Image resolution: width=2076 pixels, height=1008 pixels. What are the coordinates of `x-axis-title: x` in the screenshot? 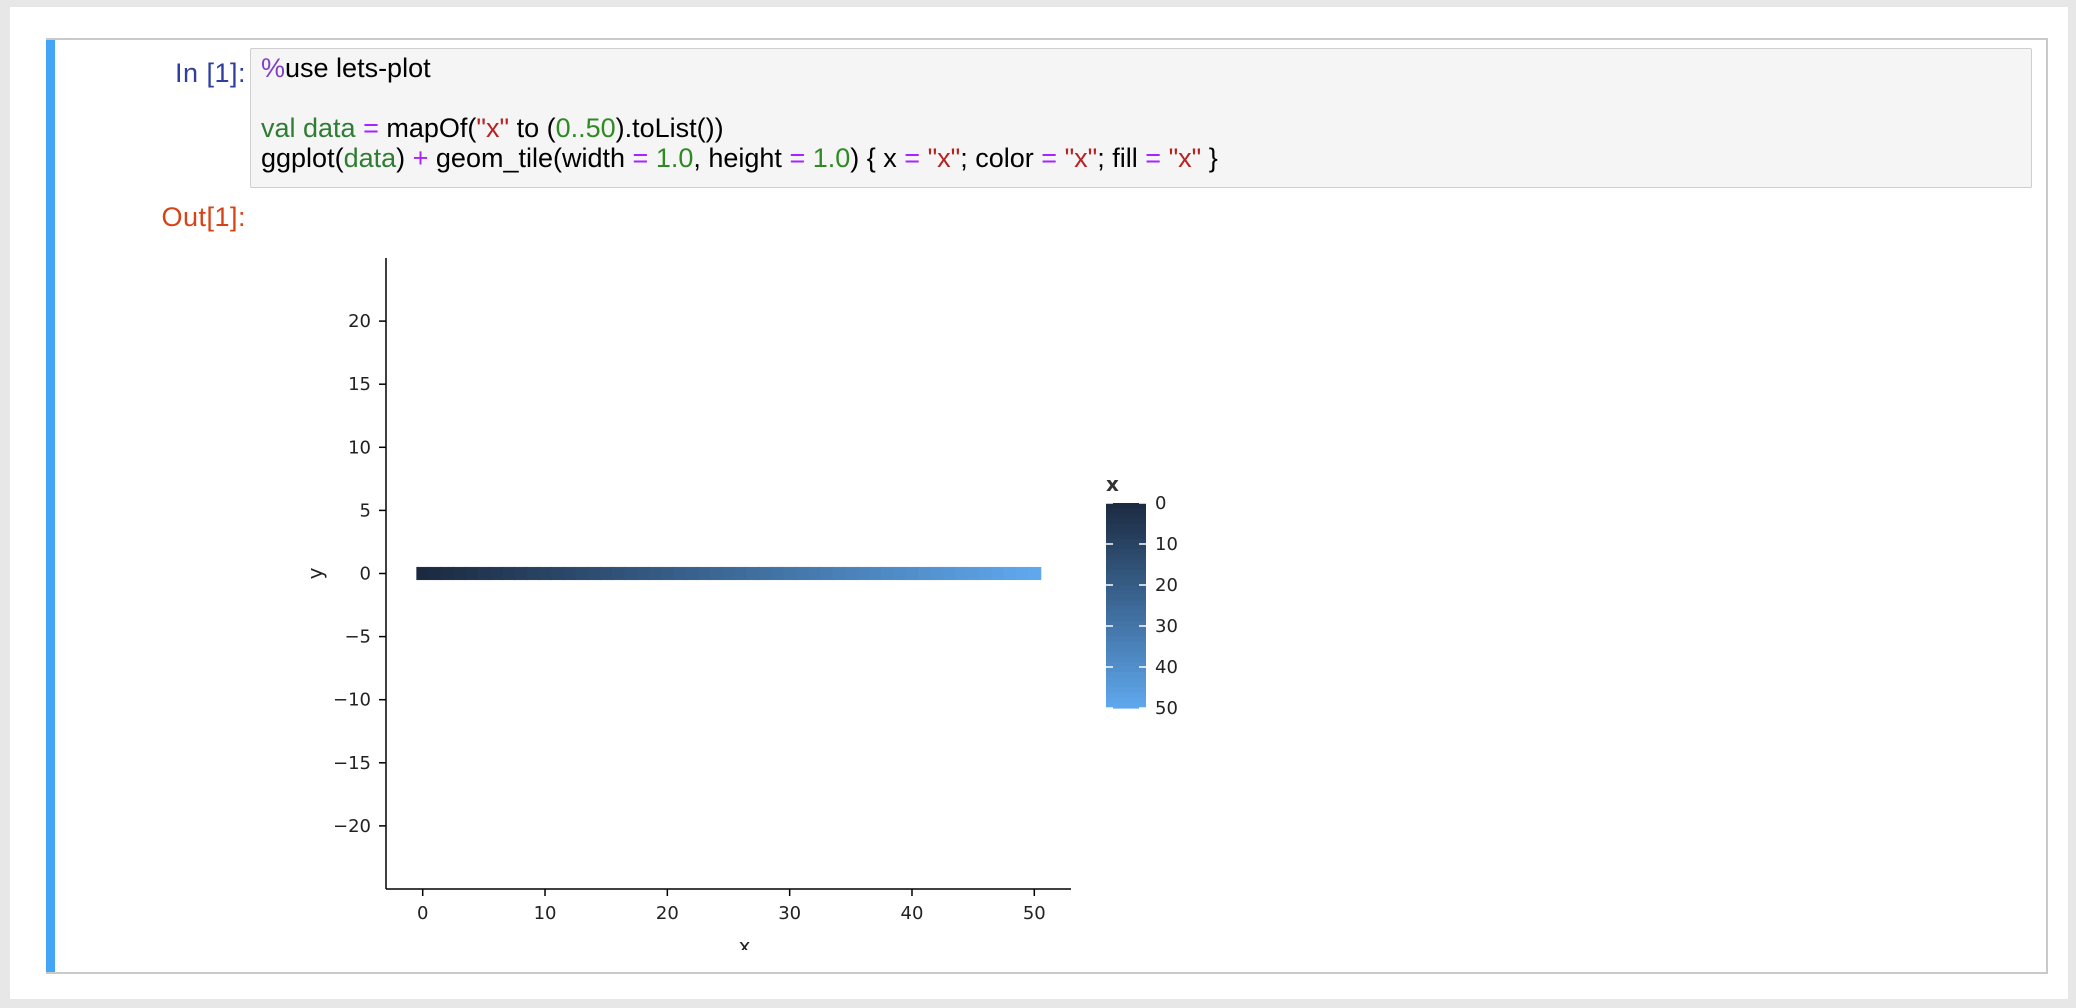 It's located at (745, 942).